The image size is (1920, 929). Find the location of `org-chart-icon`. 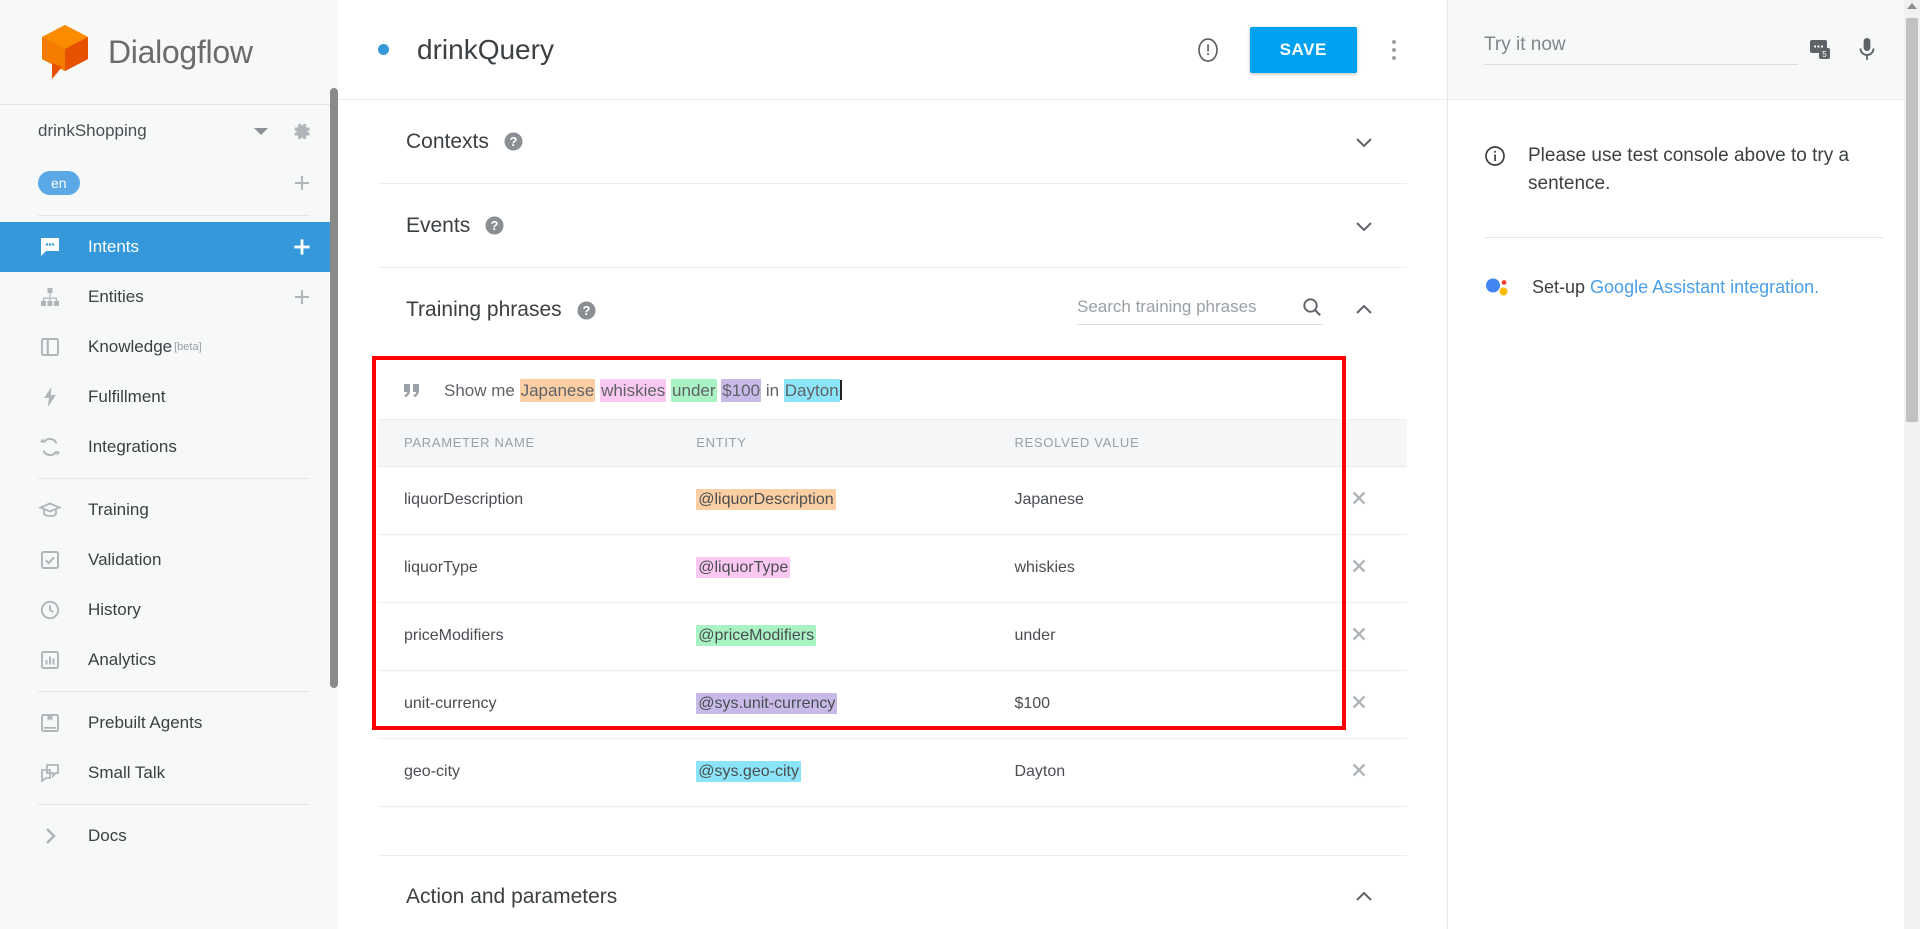

org-chart-icon is located at coordinates (50, 297).